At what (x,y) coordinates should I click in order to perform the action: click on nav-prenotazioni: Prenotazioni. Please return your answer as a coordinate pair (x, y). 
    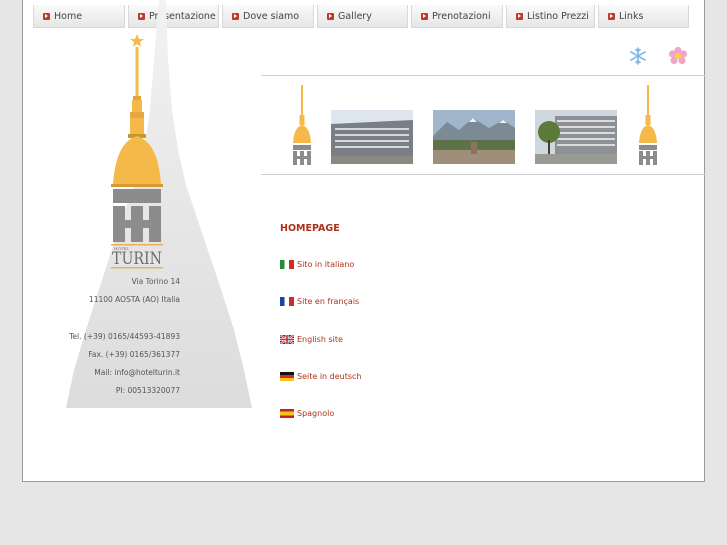
    Looking at the image, I should click on (457, 16).